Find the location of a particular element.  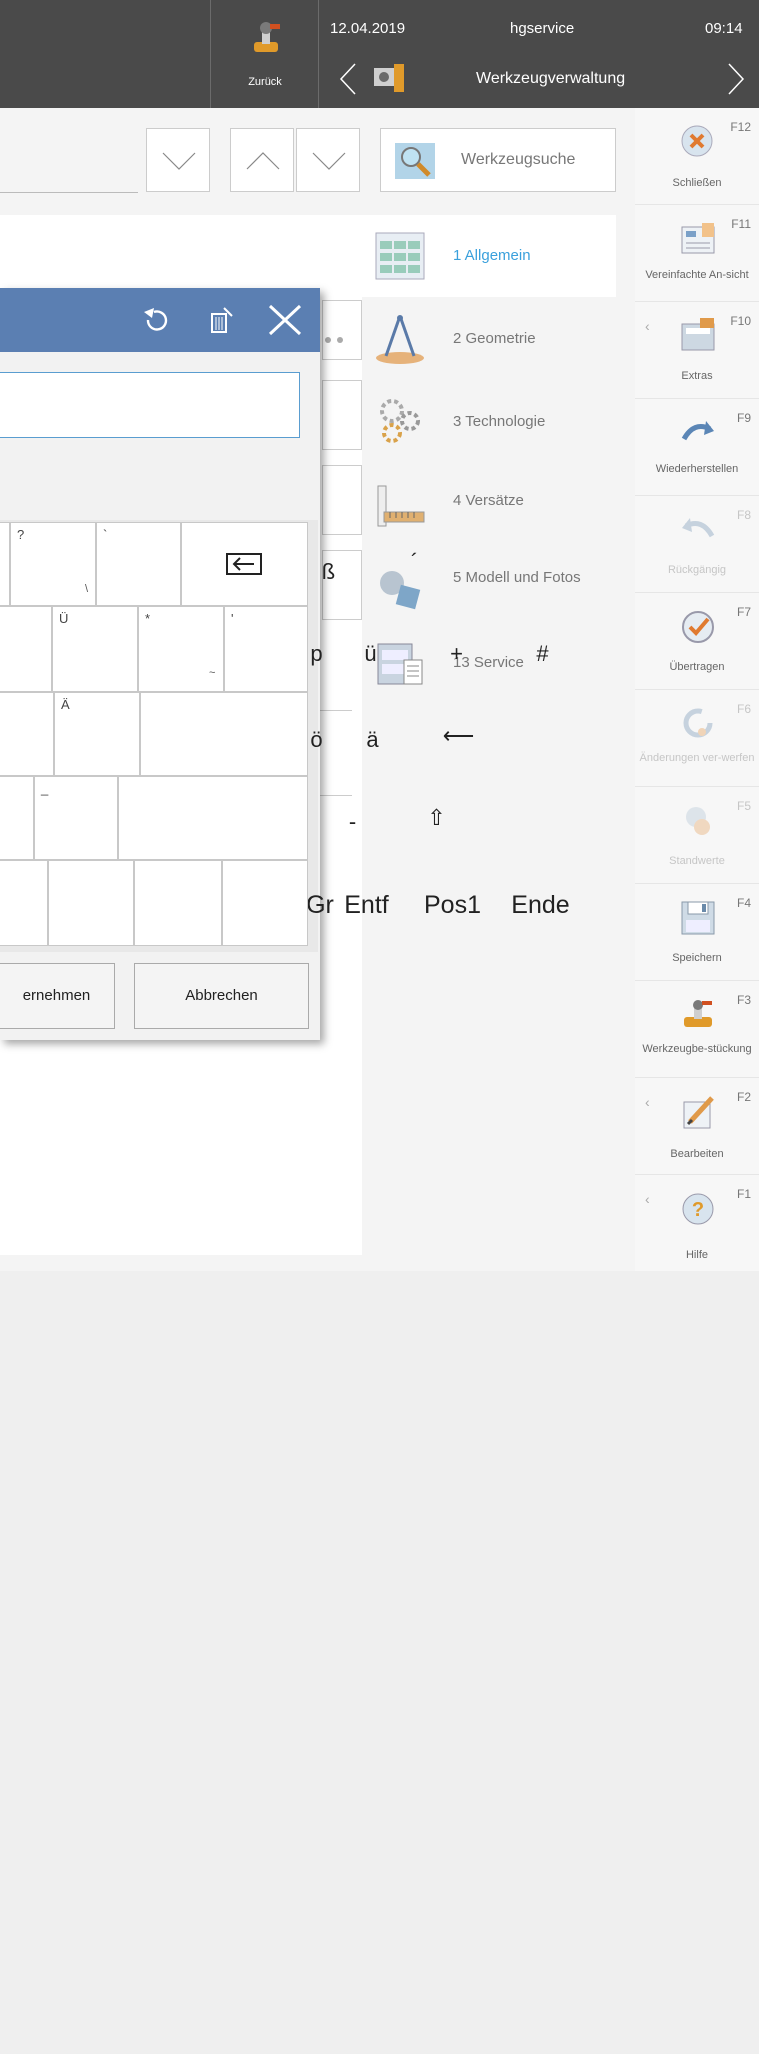

simple-view-icon is located at coordinates (698, 238).